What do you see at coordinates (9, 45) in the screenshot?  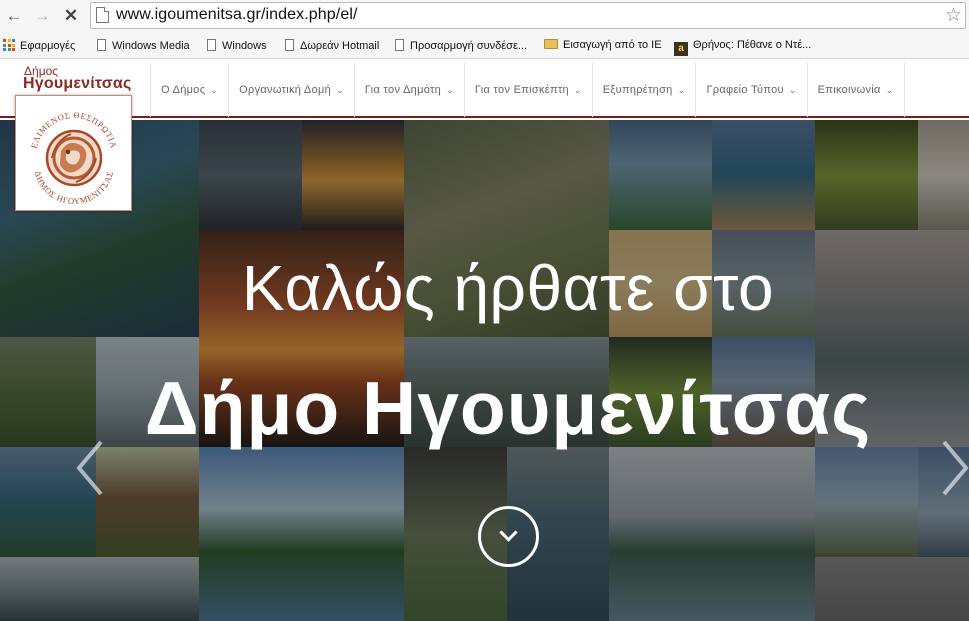 I see `apps-grid-icon` at bounding box center [9, 45].